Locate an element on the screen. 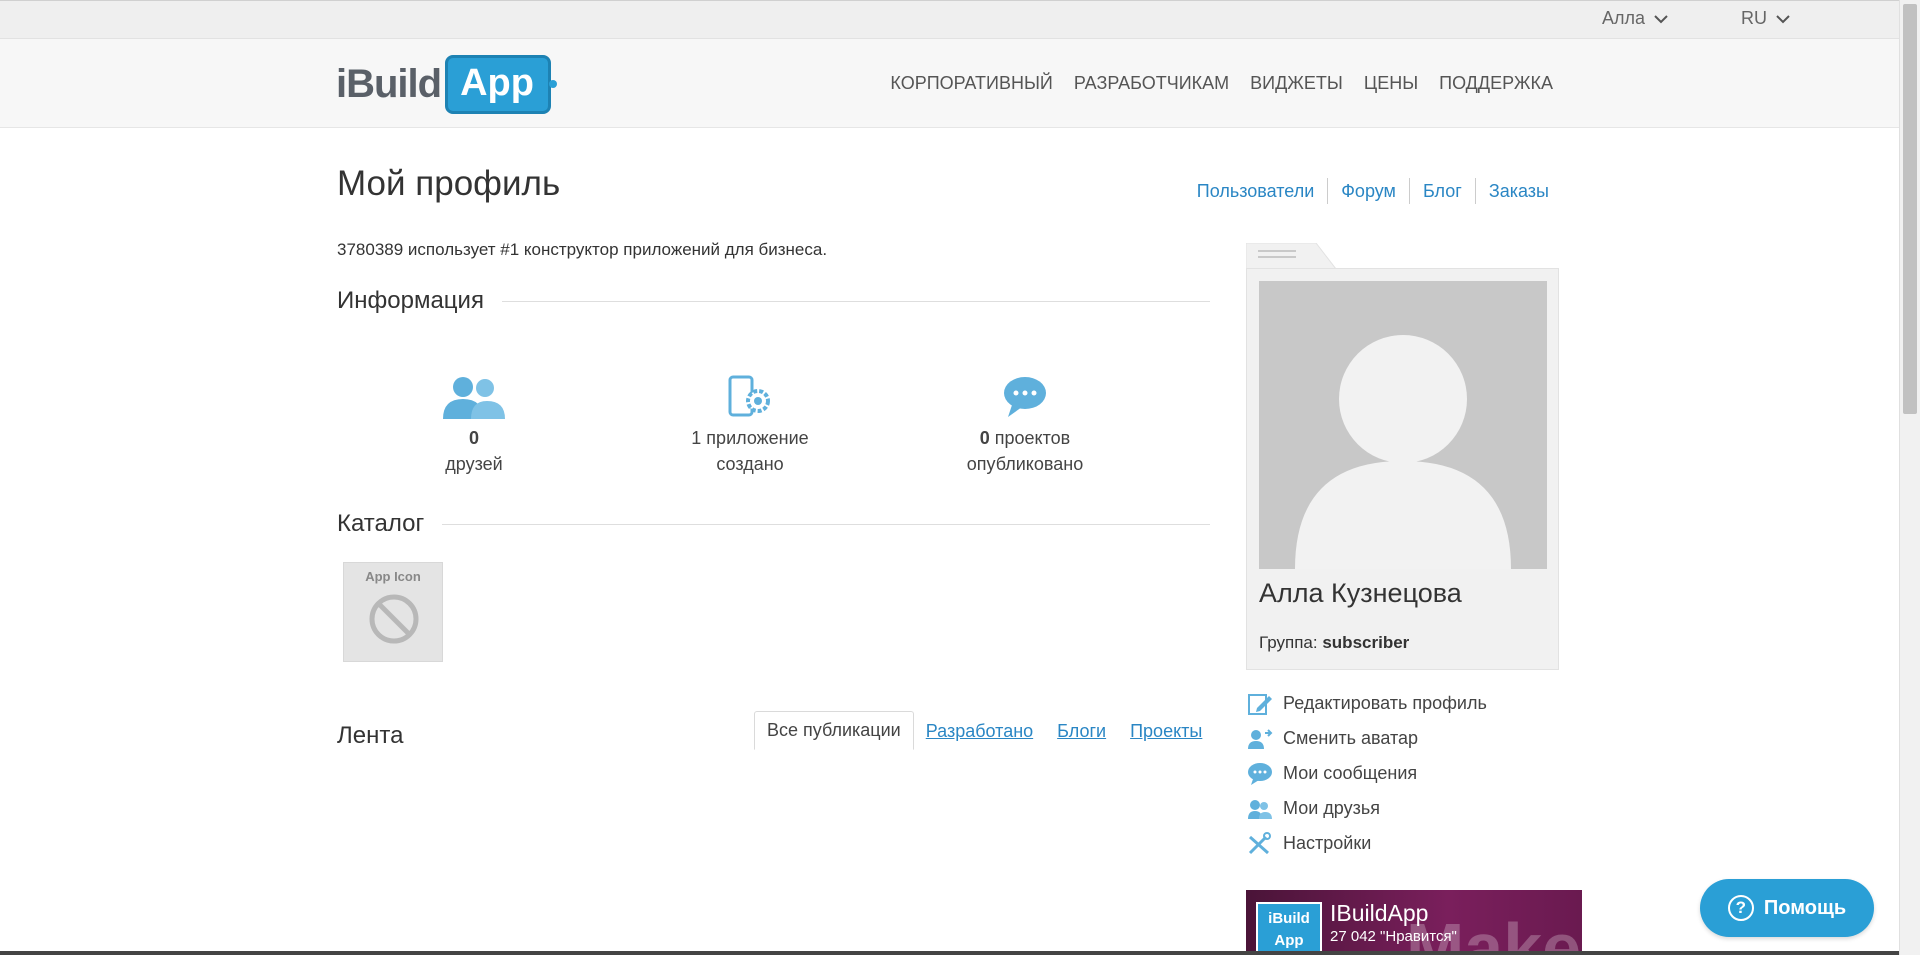 Image resolution: width=1920 pixels, height=955 pixels. profile-card: Алла Кузнецова Группа: subscriber is located at coordinates (1402, 469).